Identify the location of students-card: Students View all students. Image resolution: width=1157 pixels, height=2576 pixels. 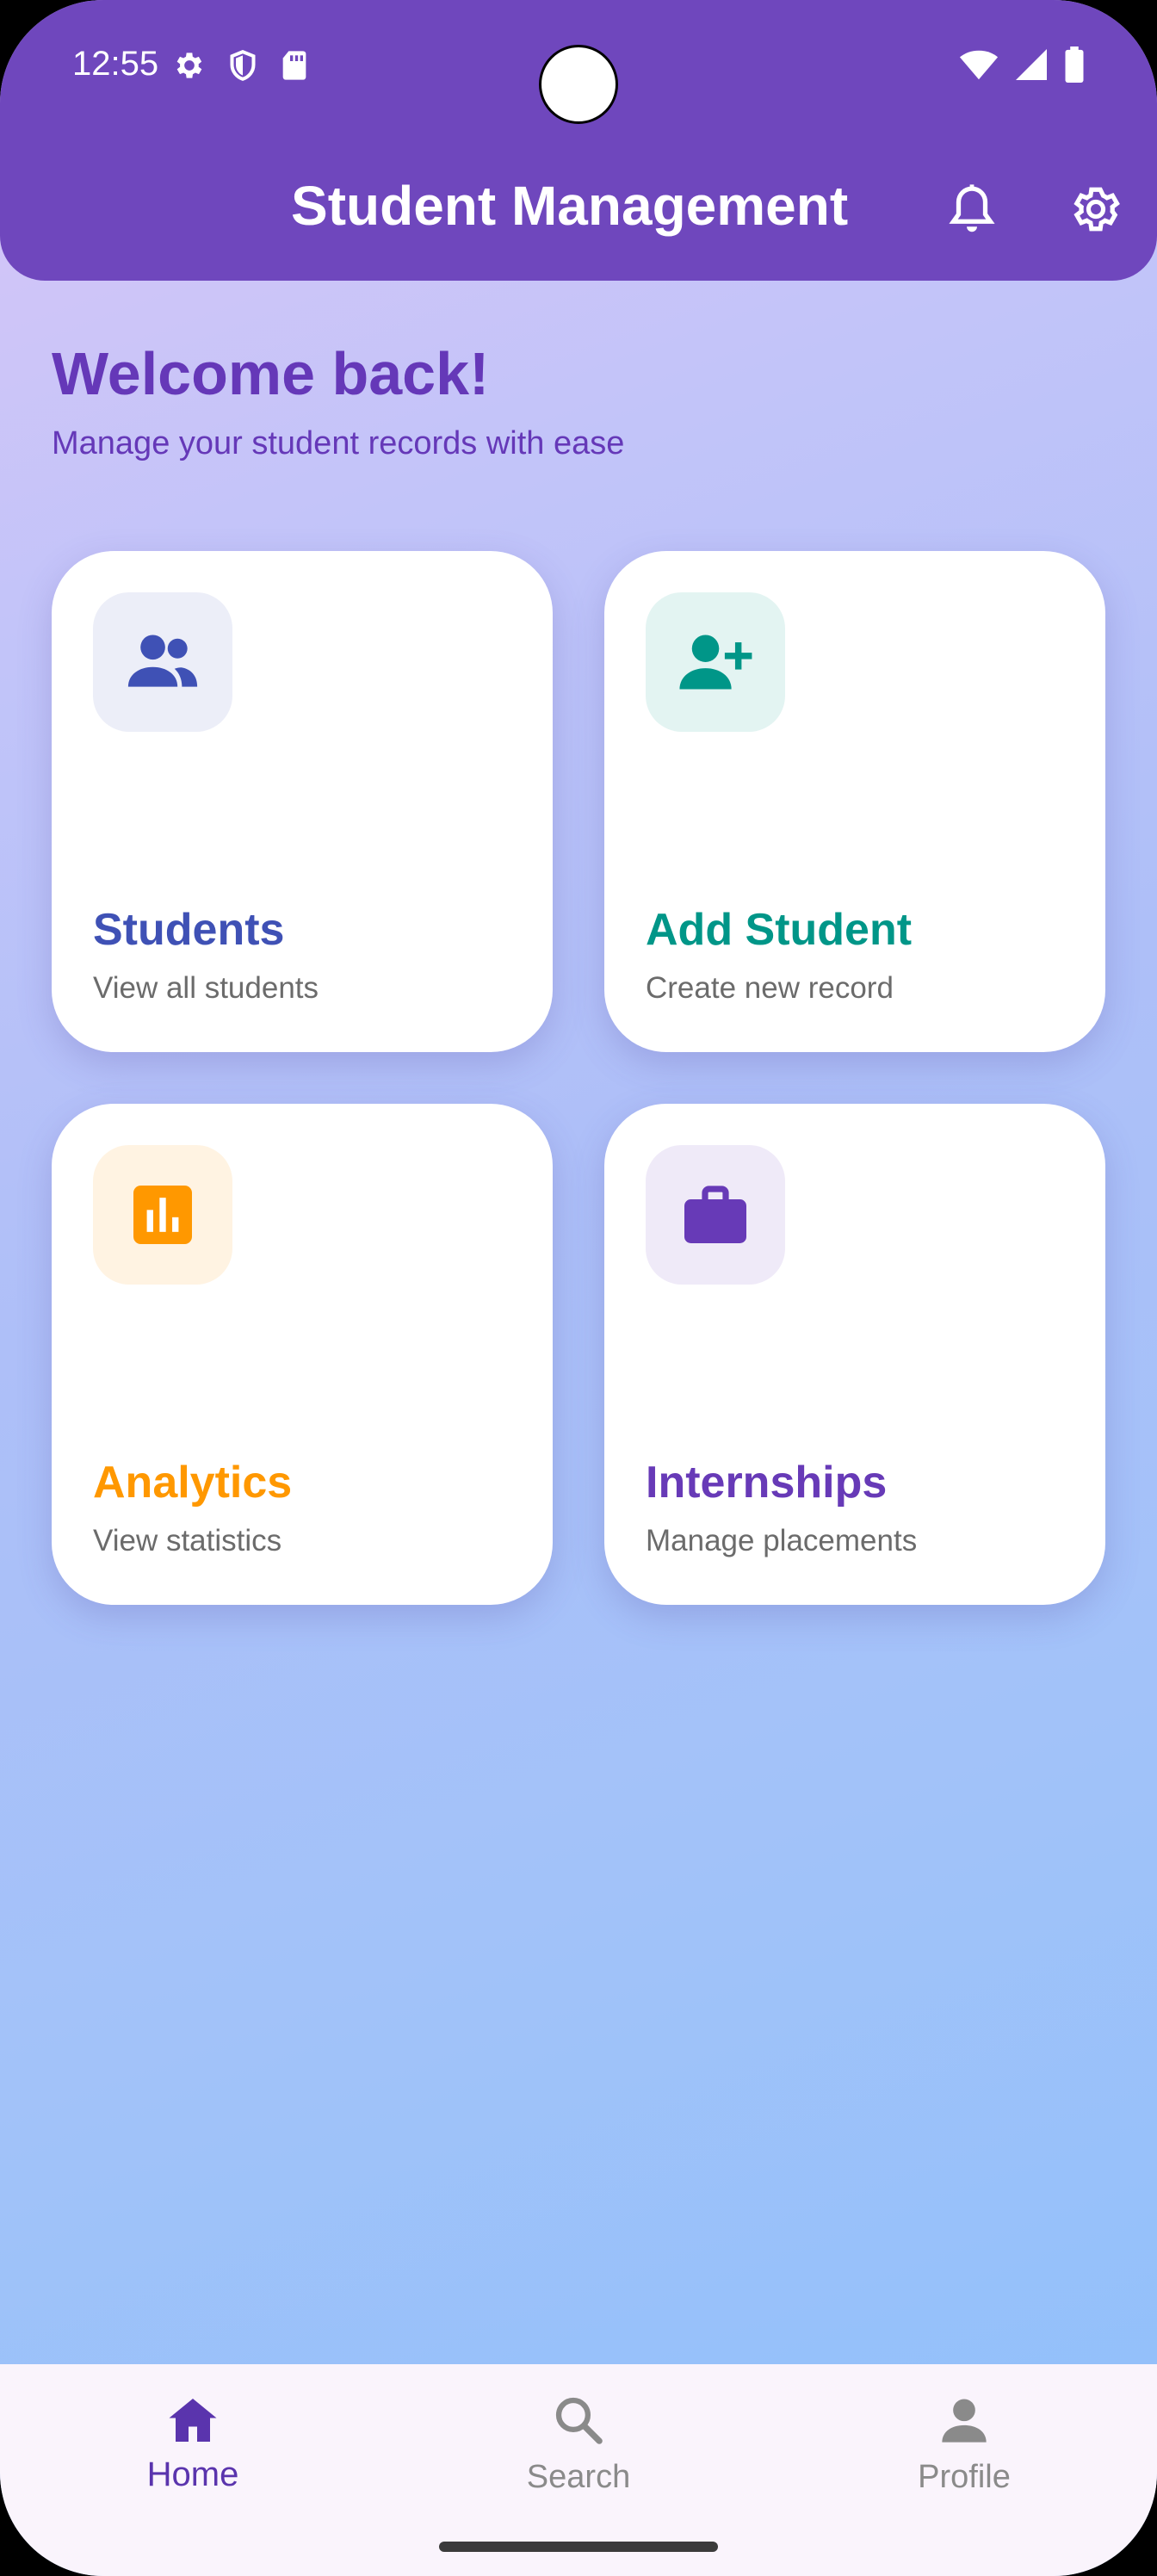
(303, 802).